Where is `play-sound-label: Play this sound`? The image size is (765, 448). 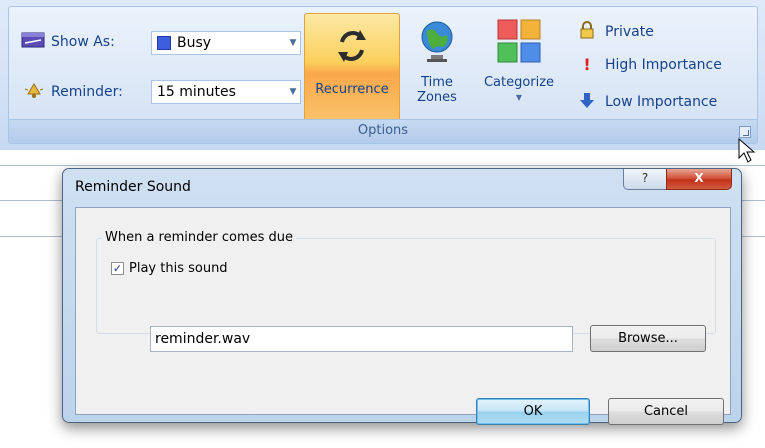
play-sound-label: Play this sound is located at coordinates (178, 268).